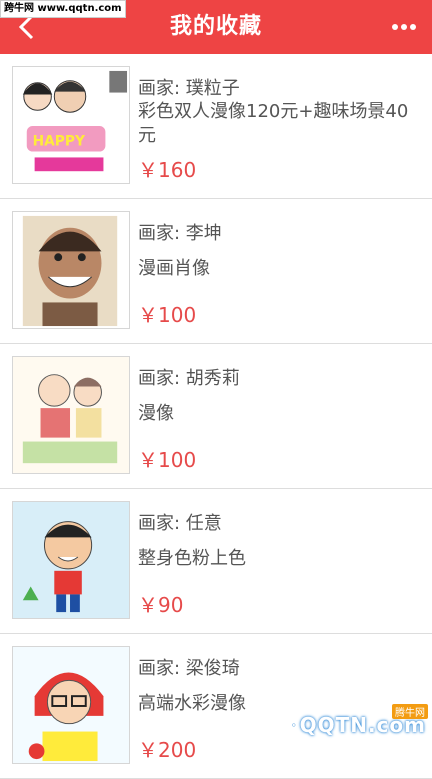 The width and height of the screenshot is (432, 779). I want to click on globe-icon, so click(294, 725).